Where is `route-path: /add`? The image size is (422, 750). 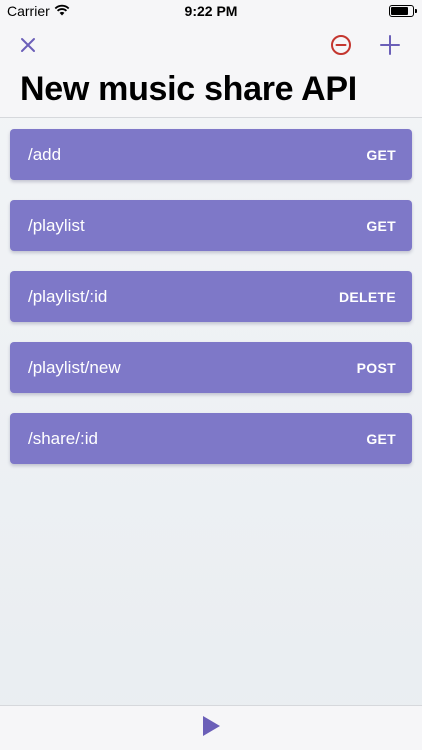
route-path: /add is located at coordinates (45, 154).